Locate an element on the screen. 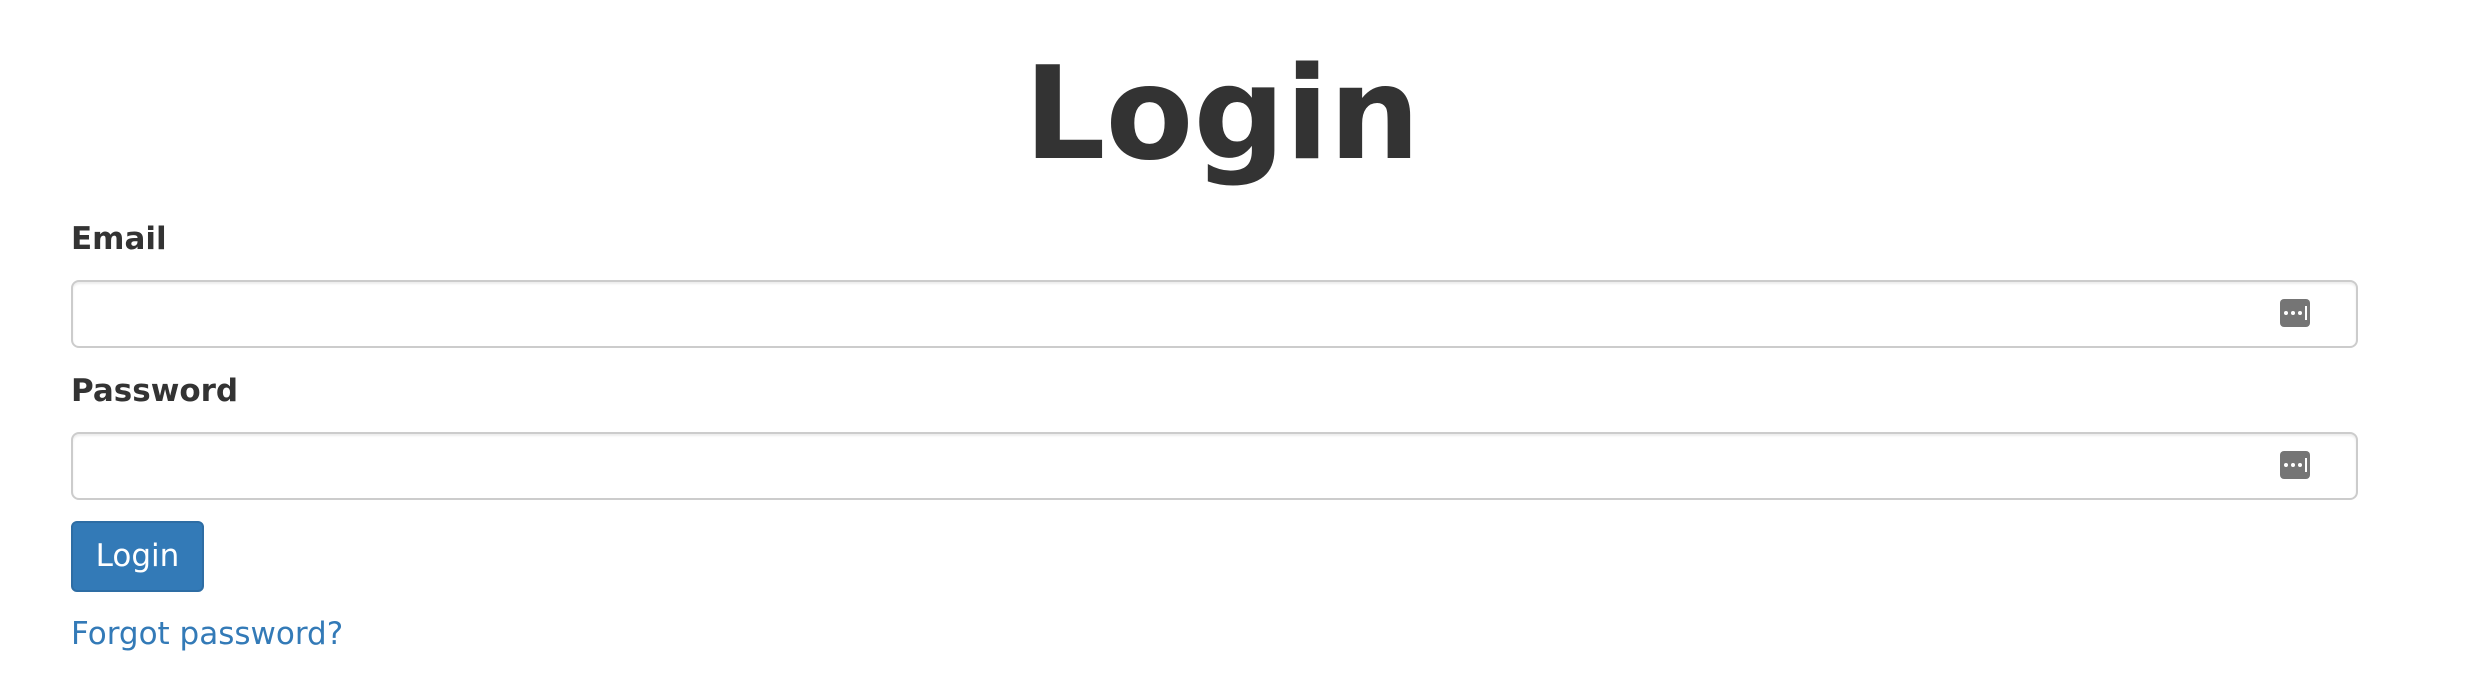 The width and height of the screenshot is (2474, 698). email-field-wrapper is located at coordinates (1214, 314).